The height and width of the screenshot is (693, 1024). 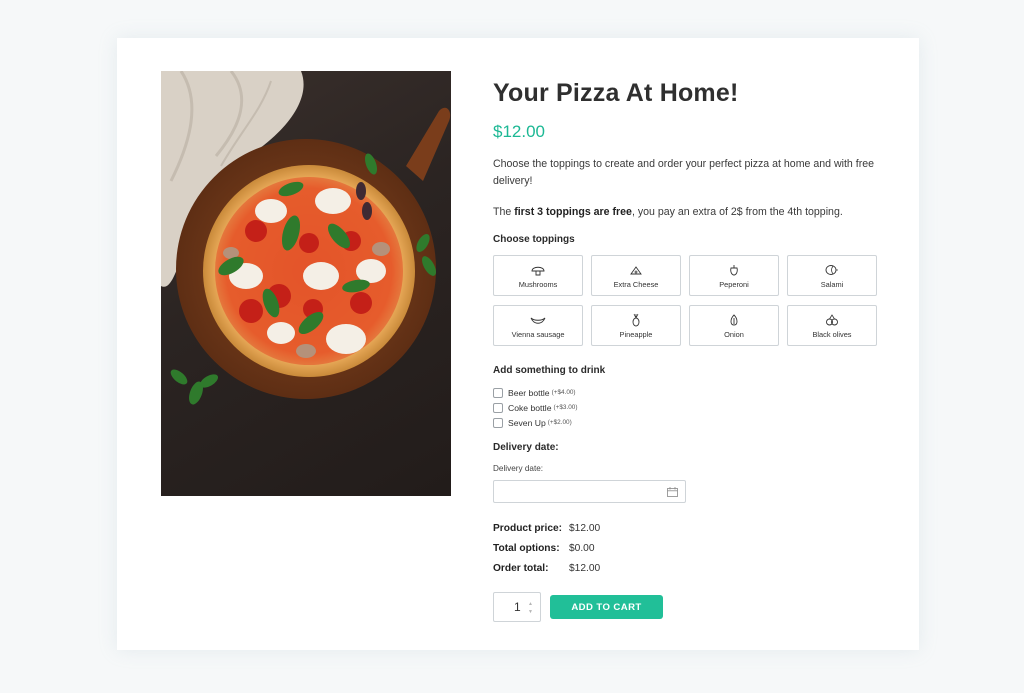 I want to click on onion-icon, so click(x=734, y=319).